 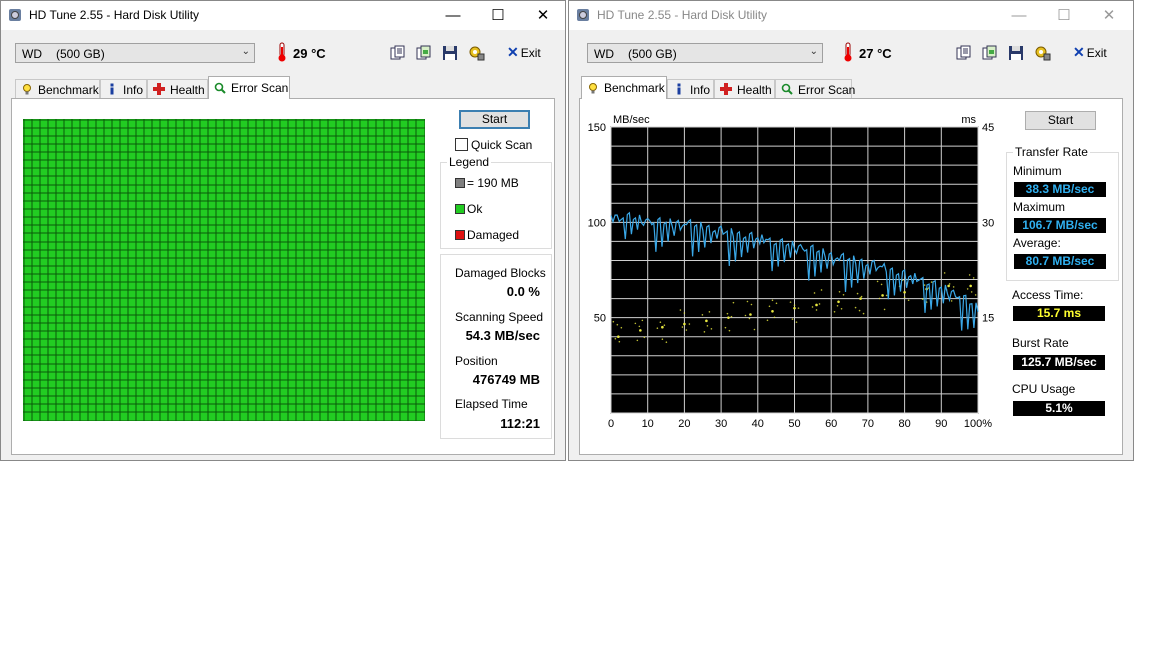 What do you see at coordinates (283, 53) in the screenshot?
I see `toolbar: WD (500 GB) ⌄ 29 °C ✕ Exit` at bounding box center [283, 53].